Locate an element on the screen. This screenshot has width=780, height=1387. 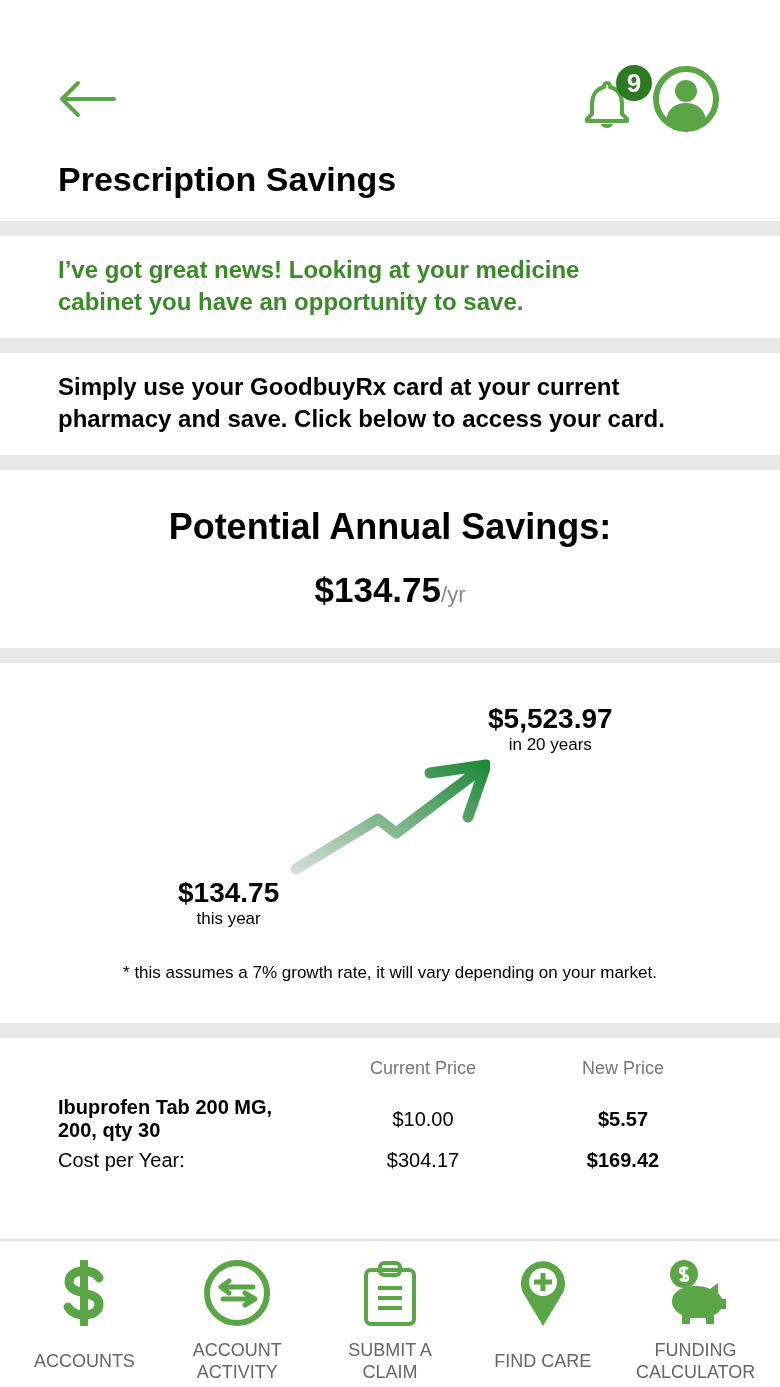
notification-badge: 9 is located at coordinates (634, 83).